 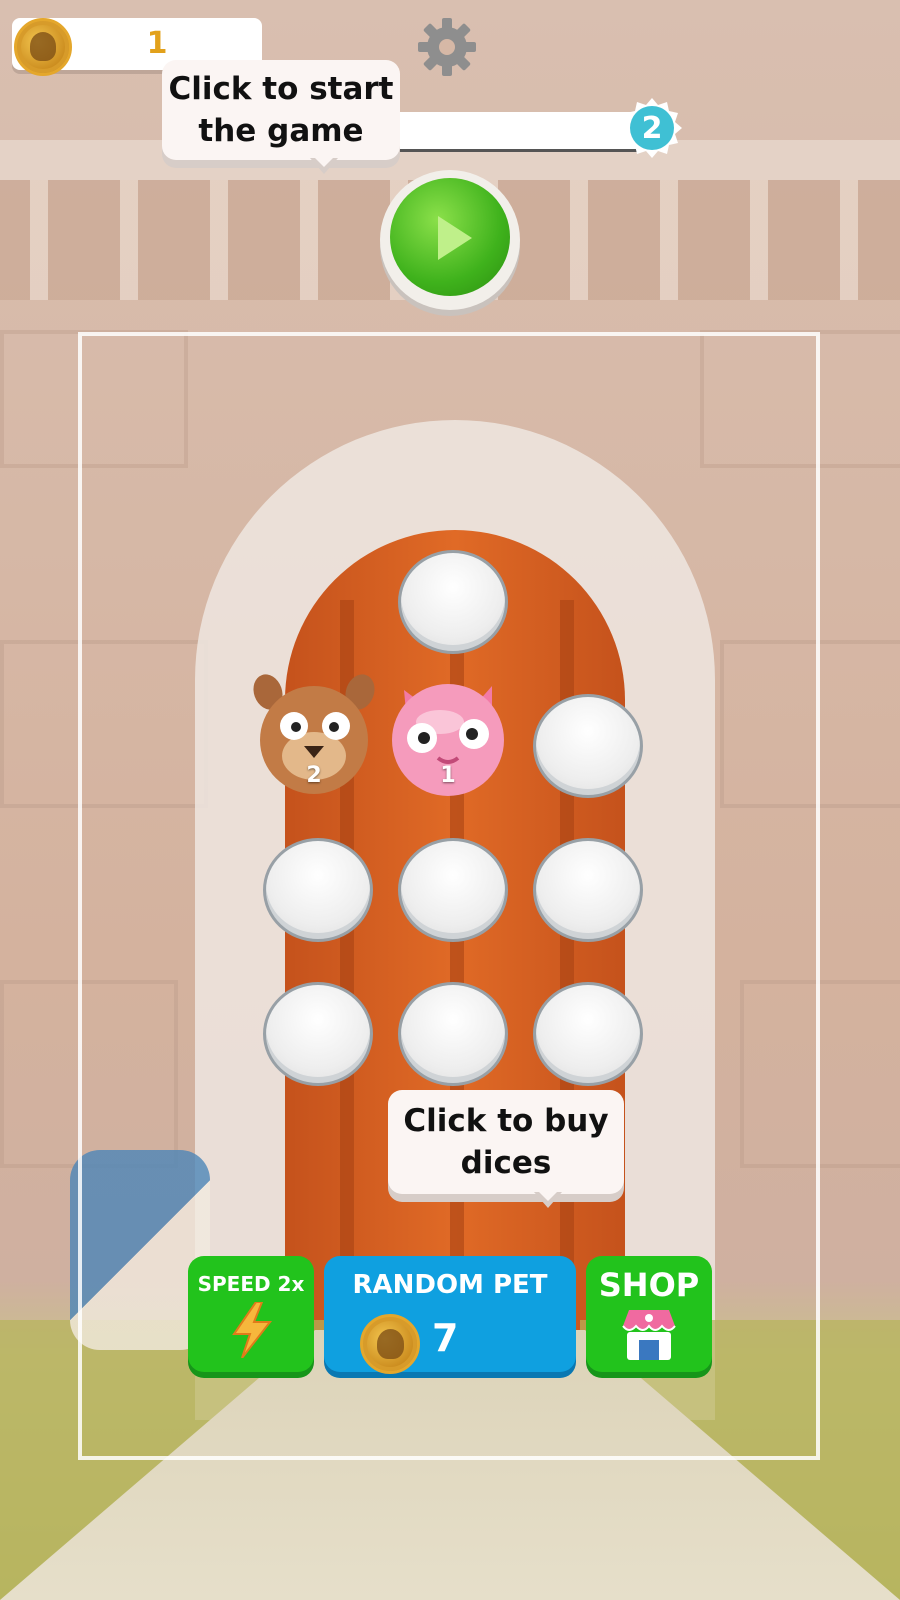 What do you see at coordinates (448, 734) in the screenshot?
I see `pet-pig: 1` at bounding box center [448, 734].